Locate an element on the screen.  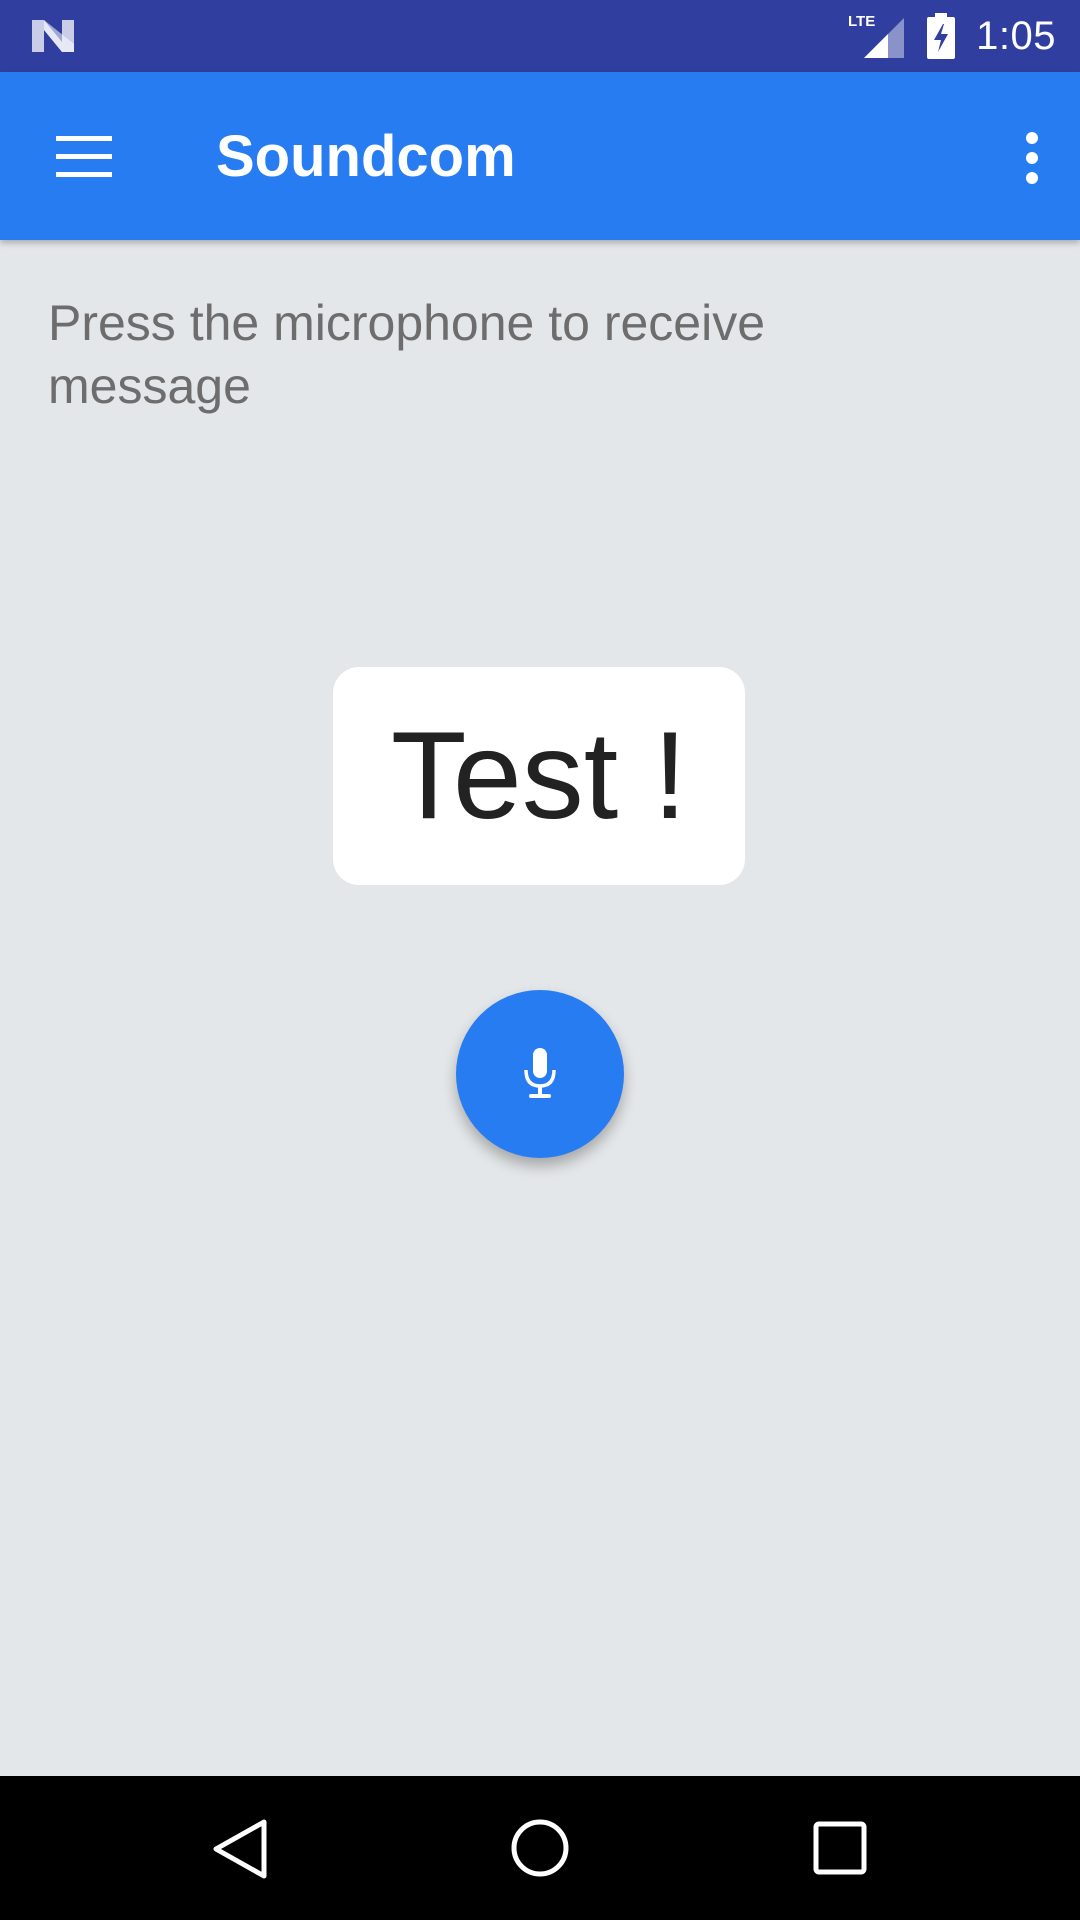
home-icon is located at coordinates (540, 1848).